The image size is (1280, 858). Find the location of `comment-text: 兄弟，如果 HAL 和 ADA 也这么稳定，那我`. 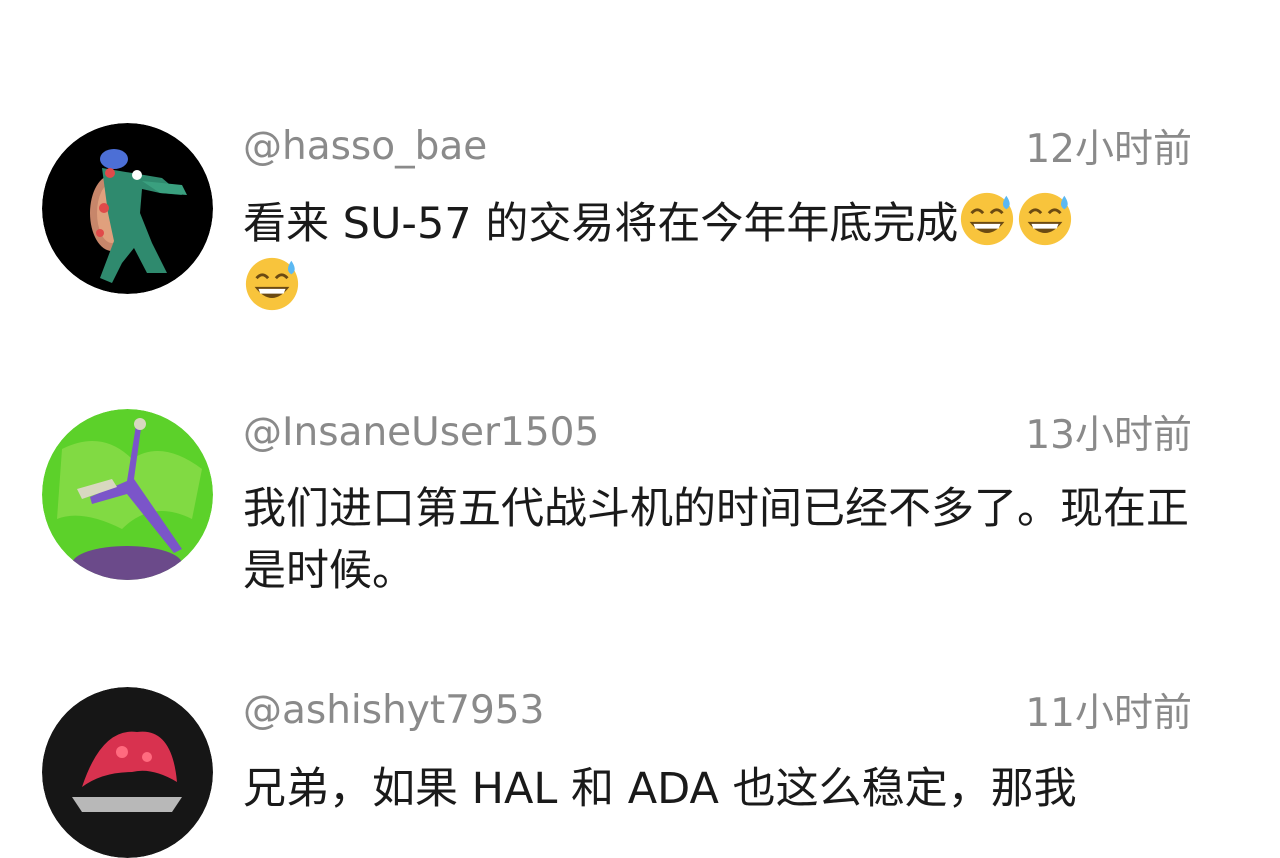

comment-text: 兄弟，如果 HAL 和 ADA 也这么稳定，那我 is located at coordinates (660, 789).